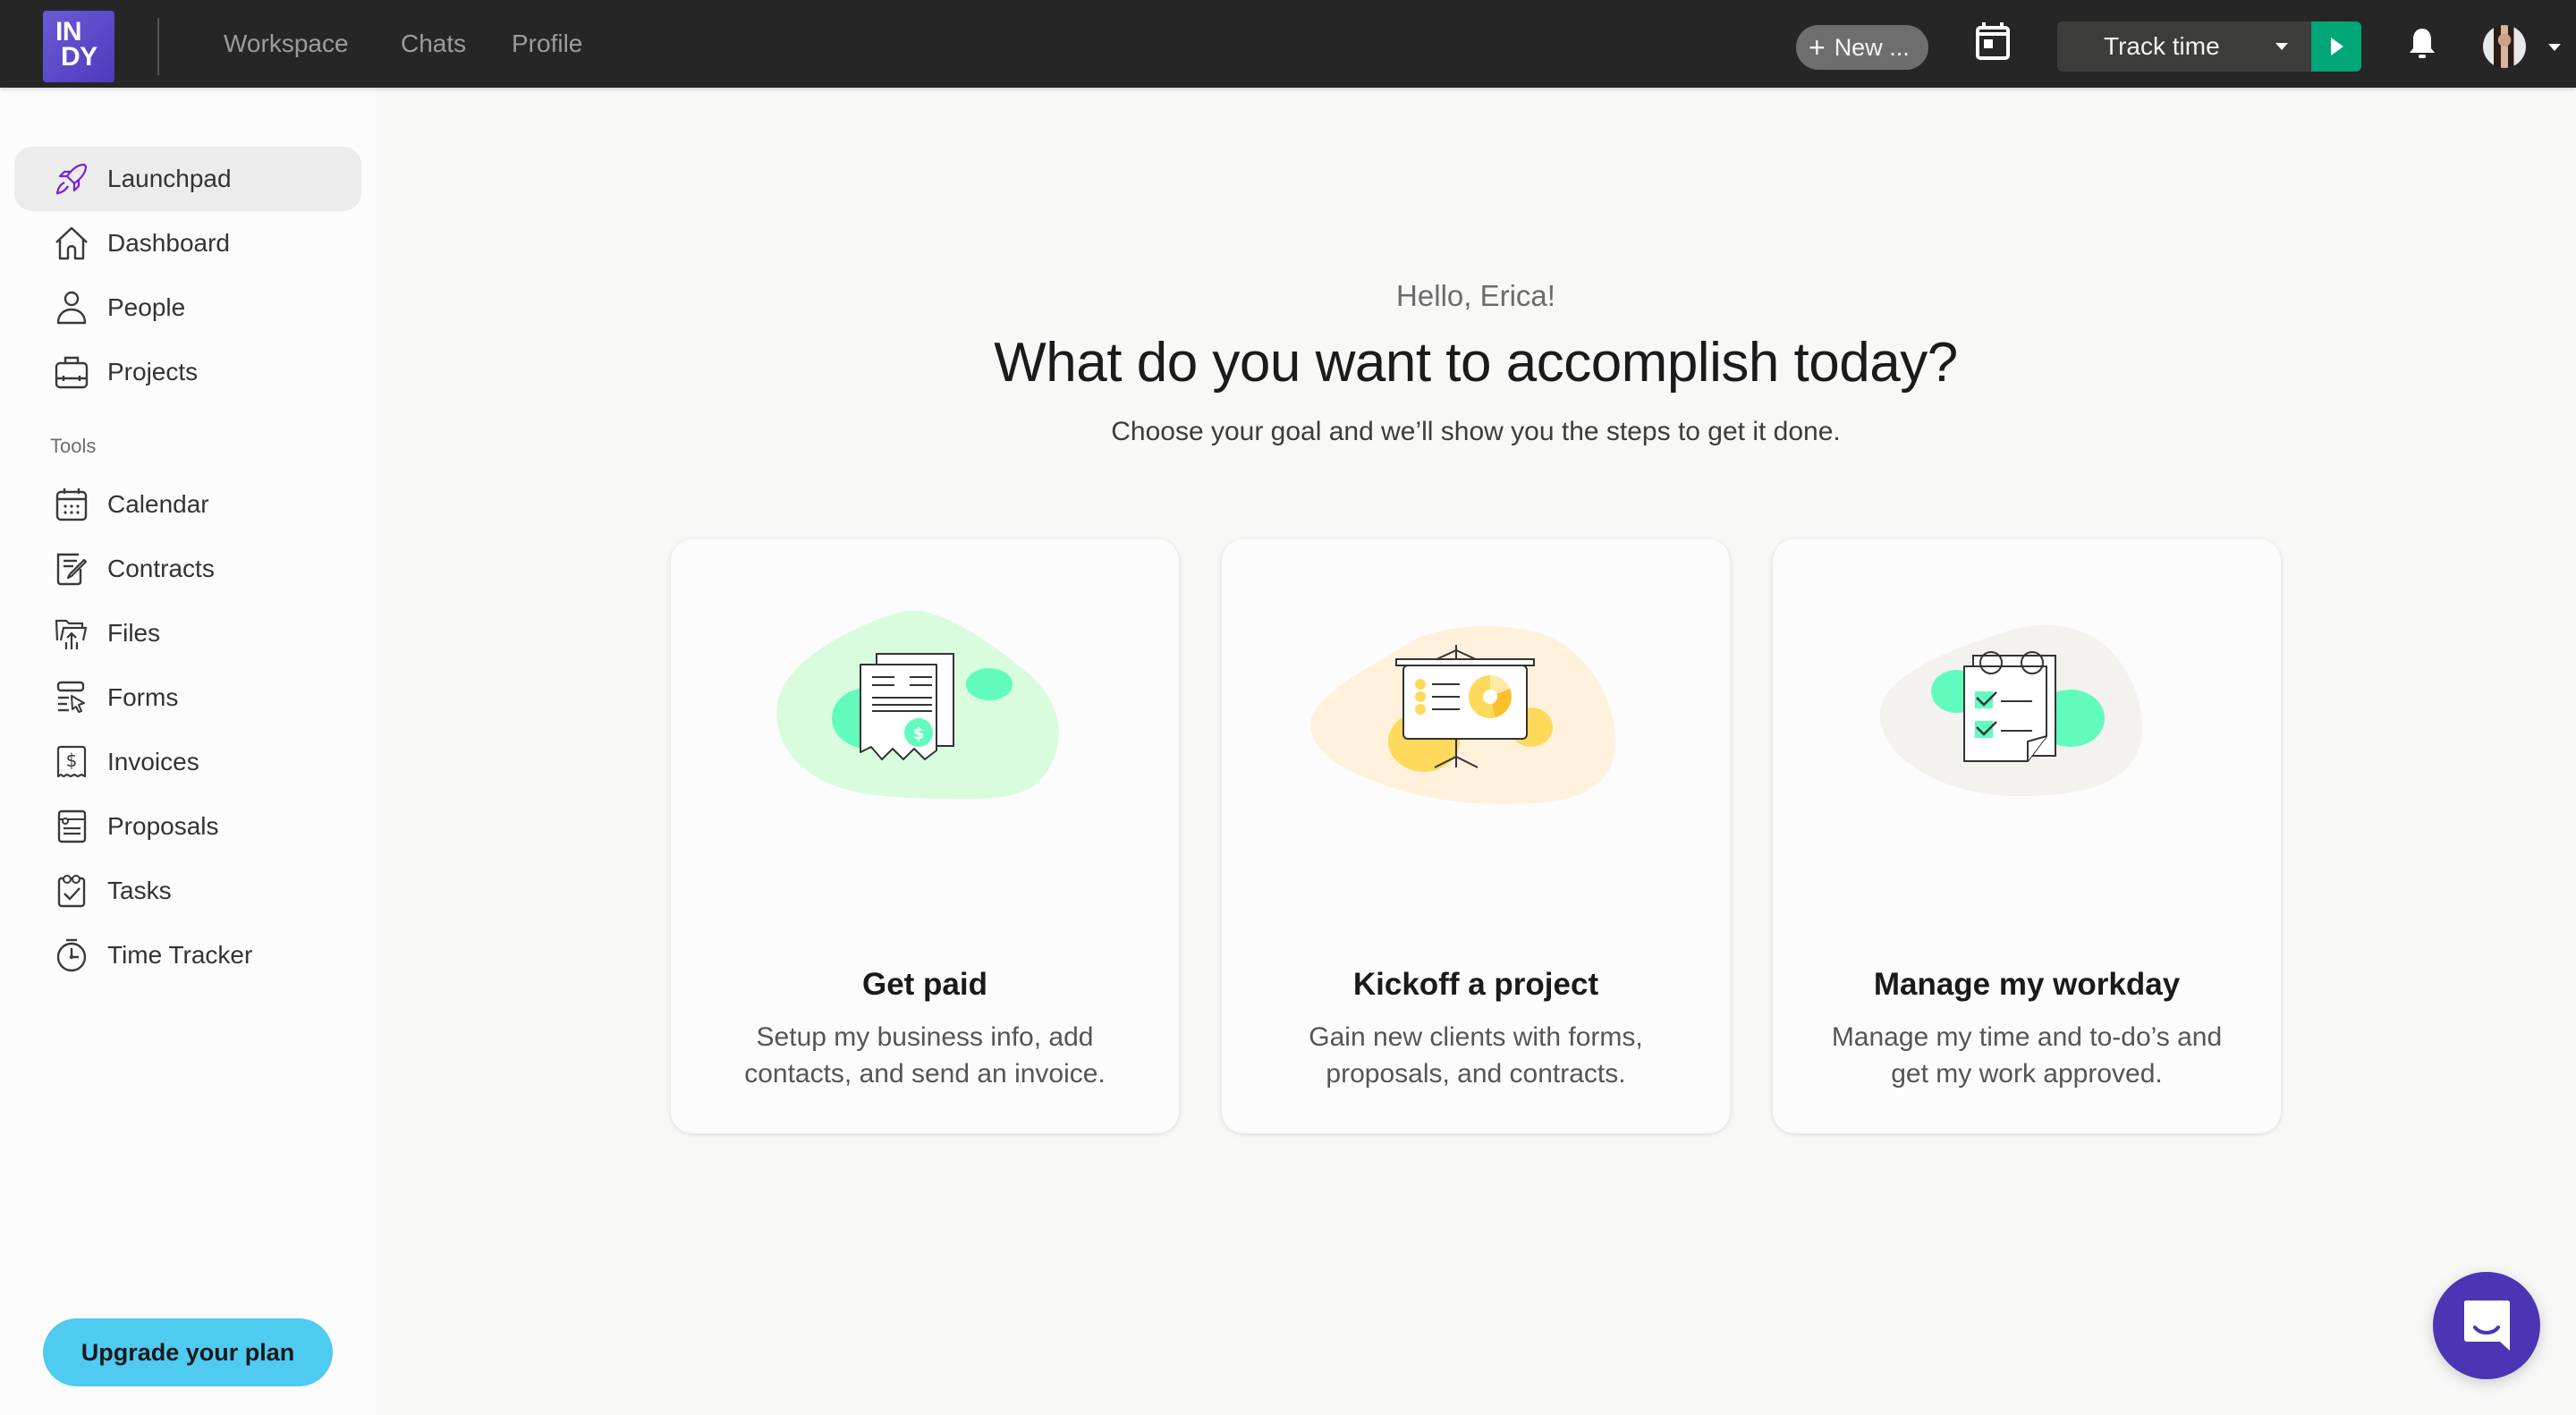  What do you see at coordinates (70, 697) in the screenshot?
I see `form-icon` at bounding box center [70, 697].